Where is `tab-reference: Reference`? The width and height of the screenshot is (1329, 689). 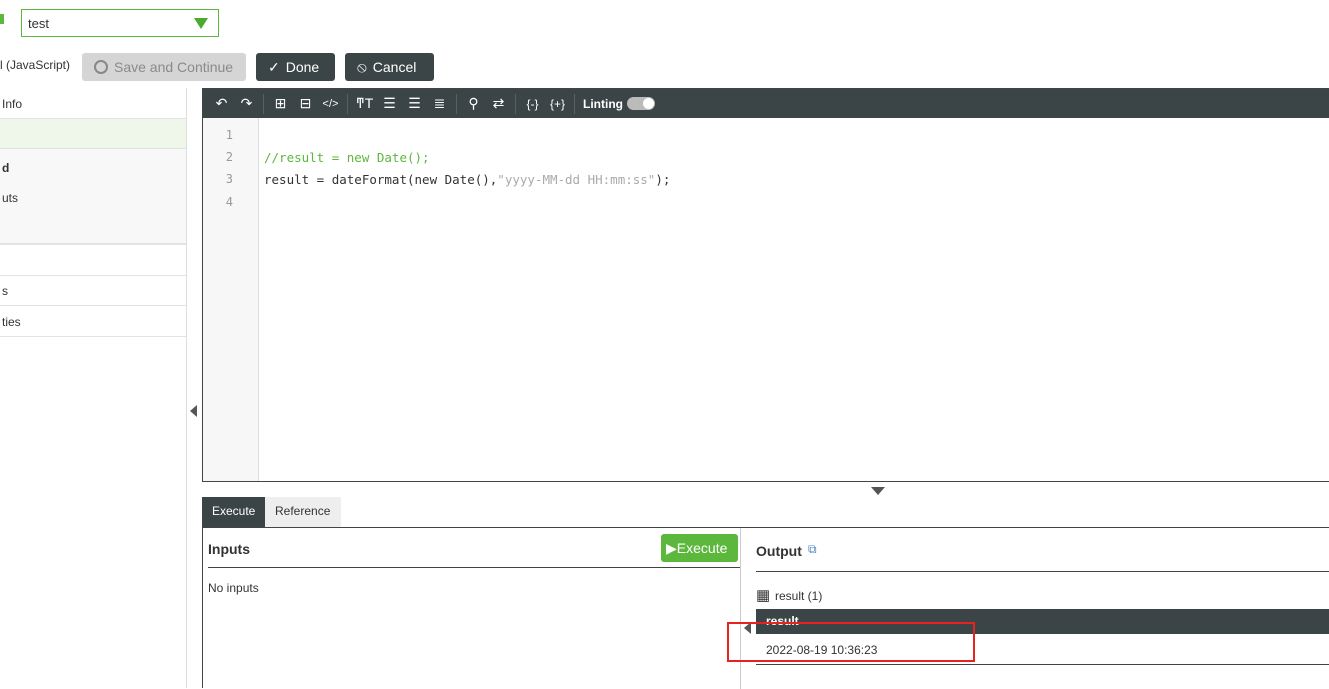
tab-reference: Reference is located at coordinates (303, 512).